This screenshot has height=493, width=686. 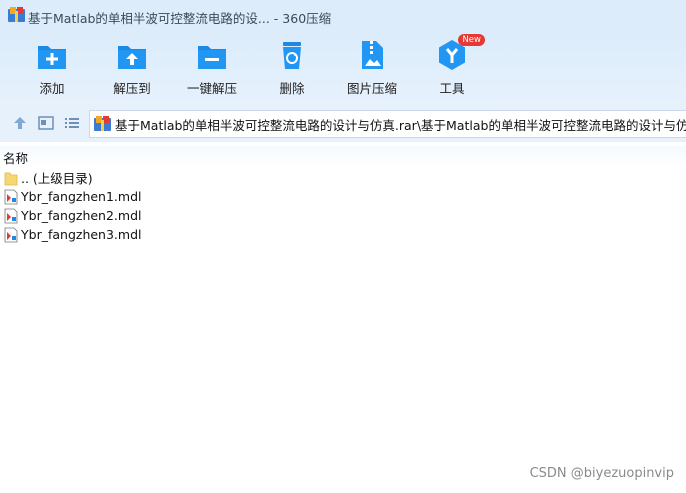 I want to click on one-click-extract-label: 一键解压, so click(x=211, y=88).